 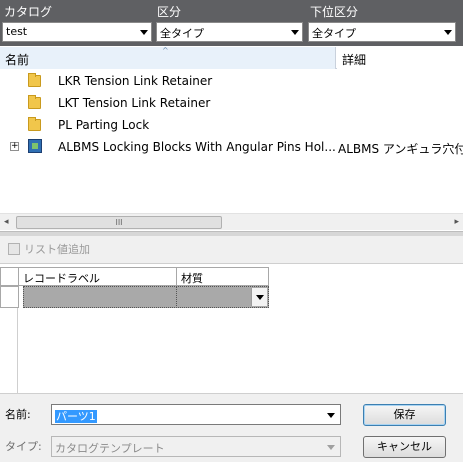 I want to click on record-label-cell, so click(x=100, y=297).